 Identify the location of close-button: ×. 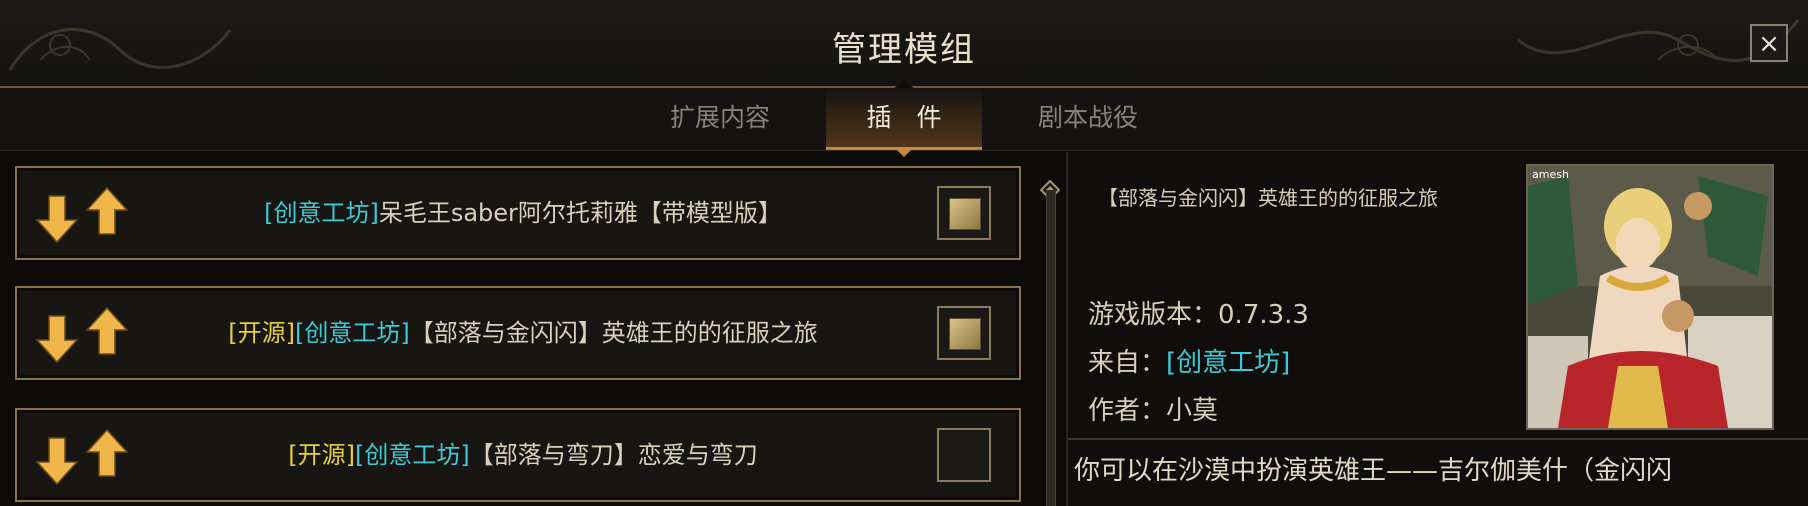
(1769, 43).